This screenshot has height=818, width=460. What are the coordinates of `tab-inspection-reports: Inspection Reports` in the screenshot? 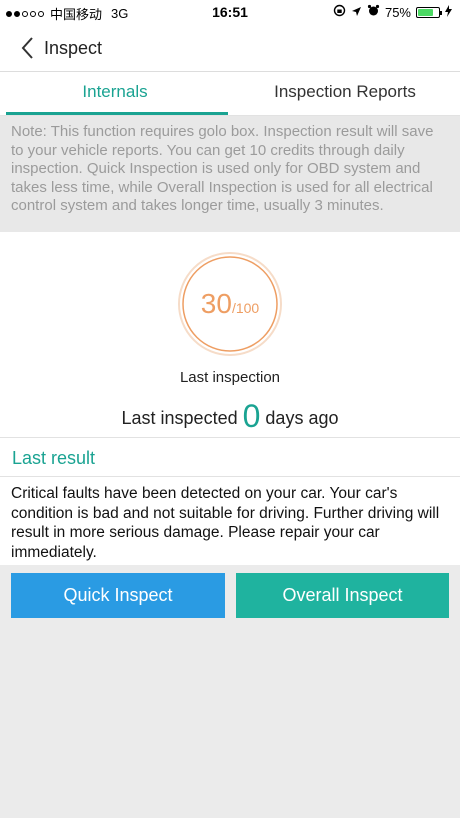 It's located at (345, 93).